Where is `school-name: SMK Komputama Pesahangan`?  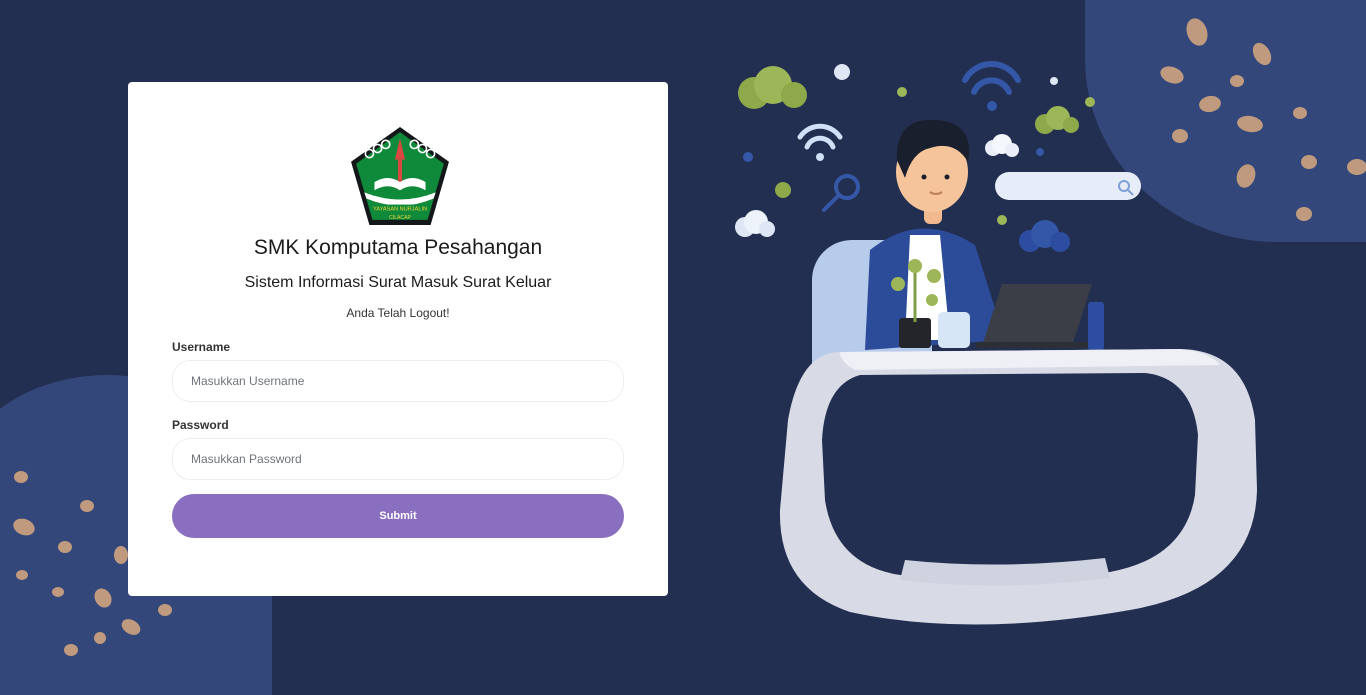 school-name: SMK Komputama Pesahangan is located at coordinates (398, 247).